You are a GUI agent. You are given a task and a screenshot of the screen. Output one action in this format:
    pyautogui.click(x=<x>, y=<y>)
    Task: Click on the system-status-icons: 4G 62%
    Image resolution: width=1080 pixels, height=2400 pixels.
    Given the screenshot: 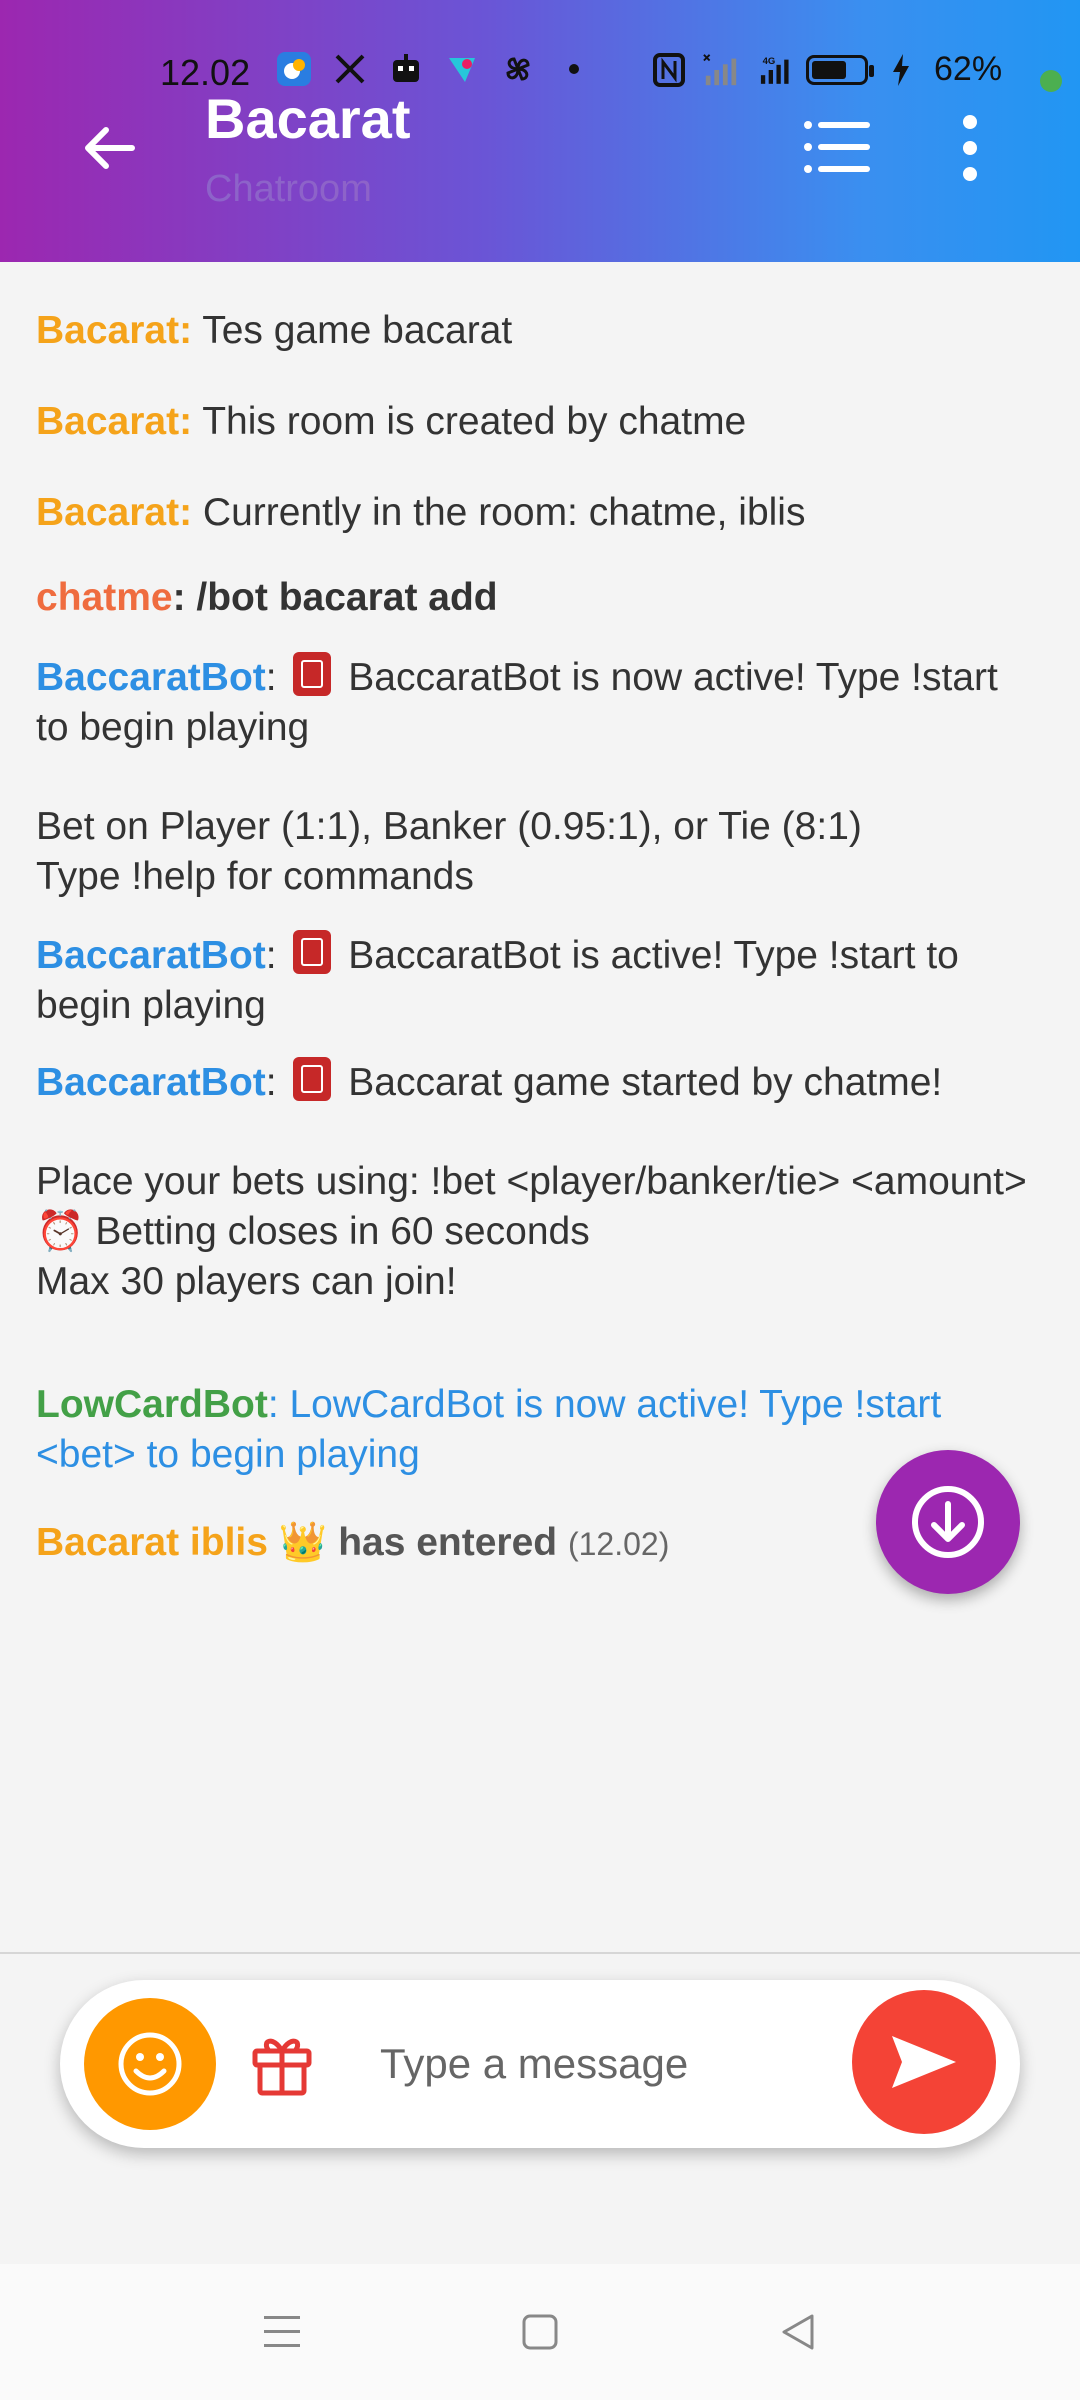 What is the action you would take?
    pyautogui.click(x=826, y=69)
    